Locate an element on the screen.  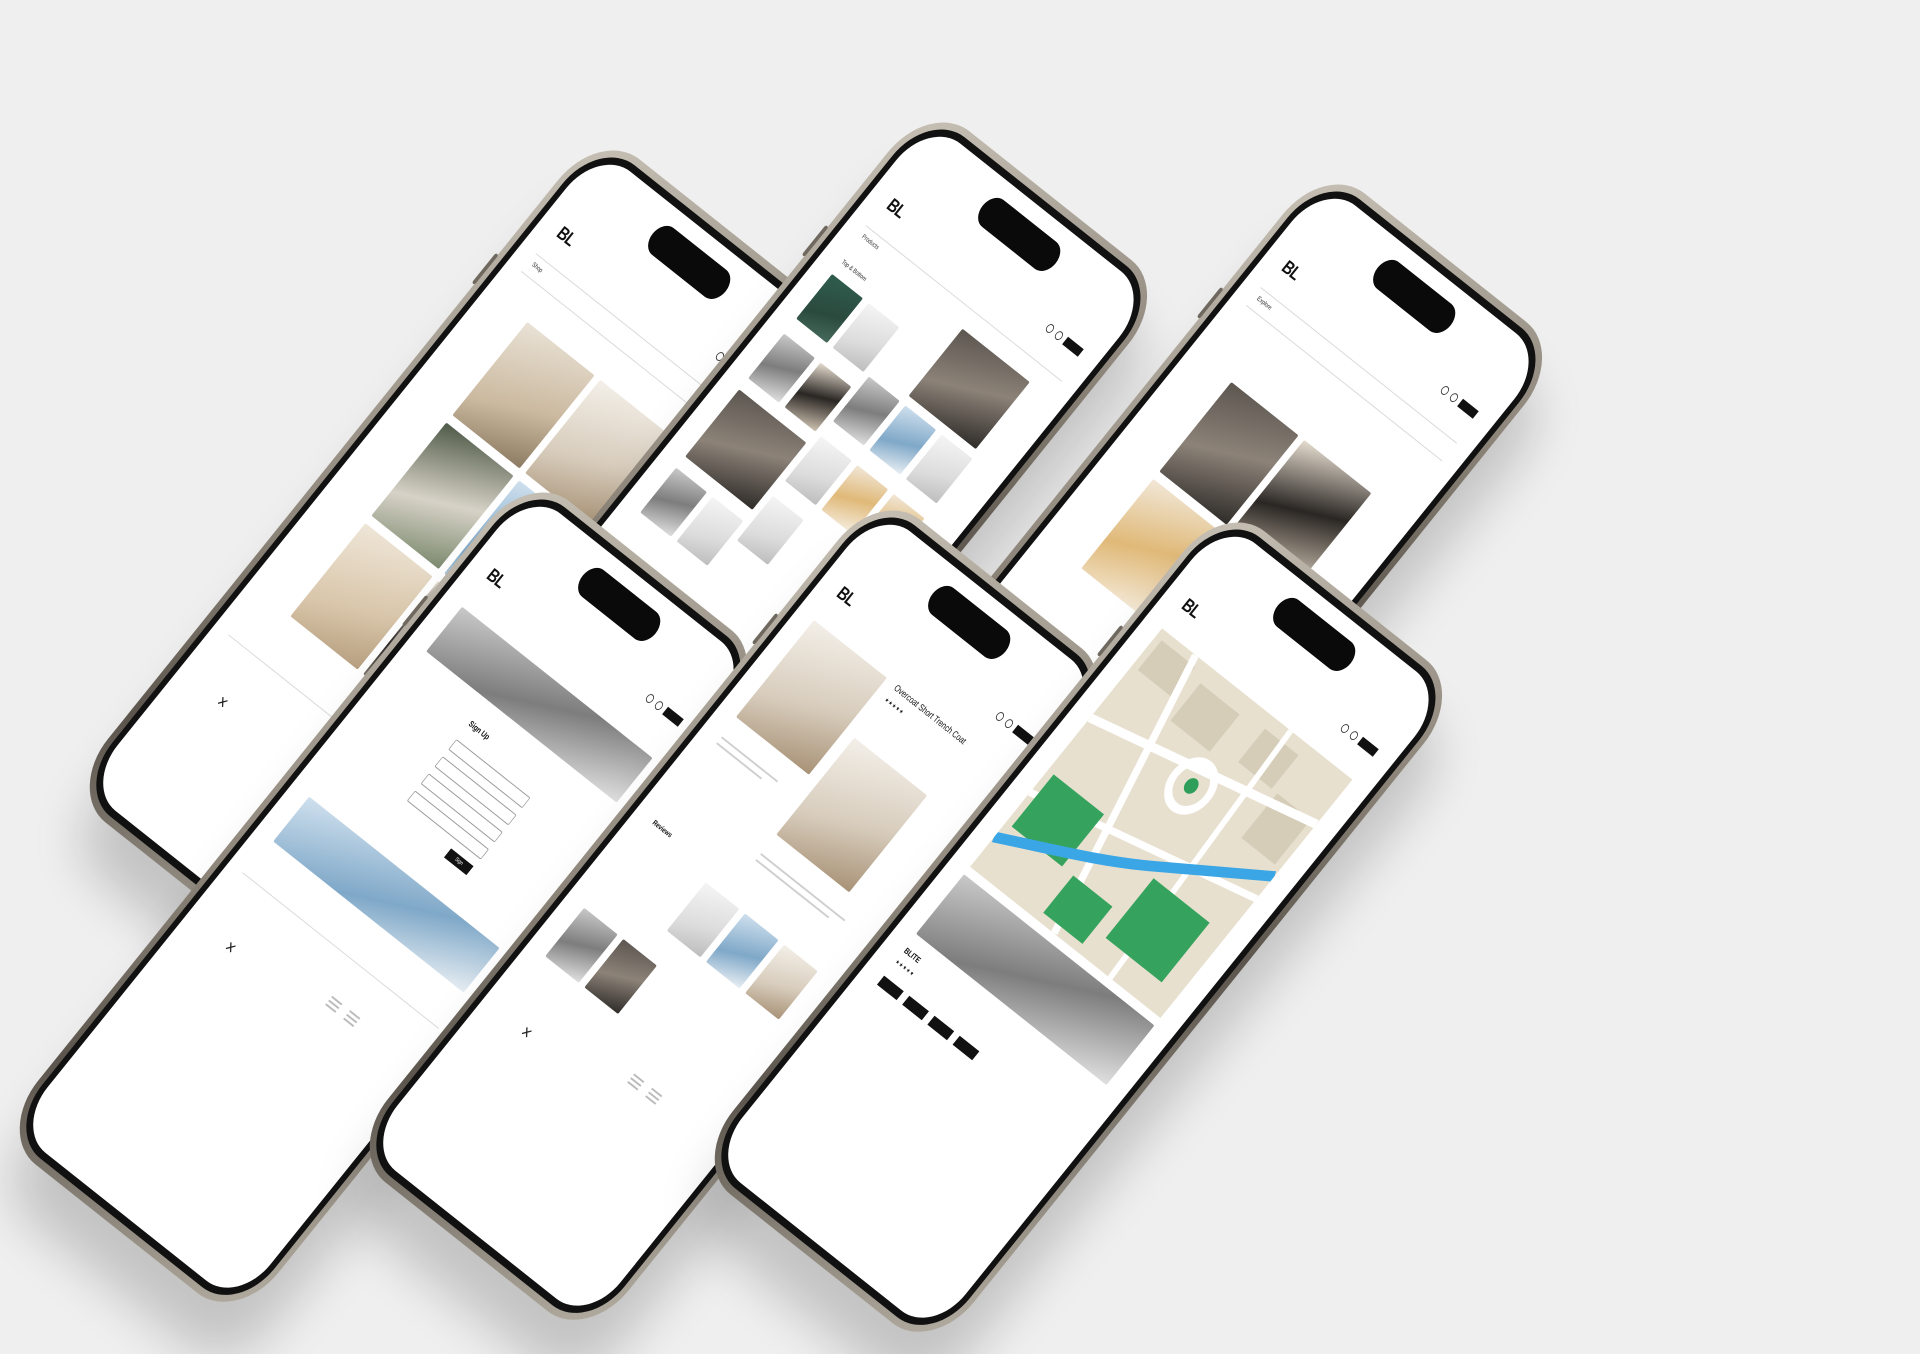
gallery-strip is located at coordinates (386, 894).